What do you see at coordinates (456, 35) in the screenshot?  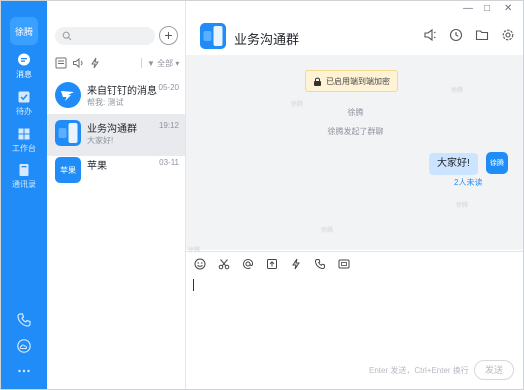 I see `clock-icon` at bounding box center [456, 35].